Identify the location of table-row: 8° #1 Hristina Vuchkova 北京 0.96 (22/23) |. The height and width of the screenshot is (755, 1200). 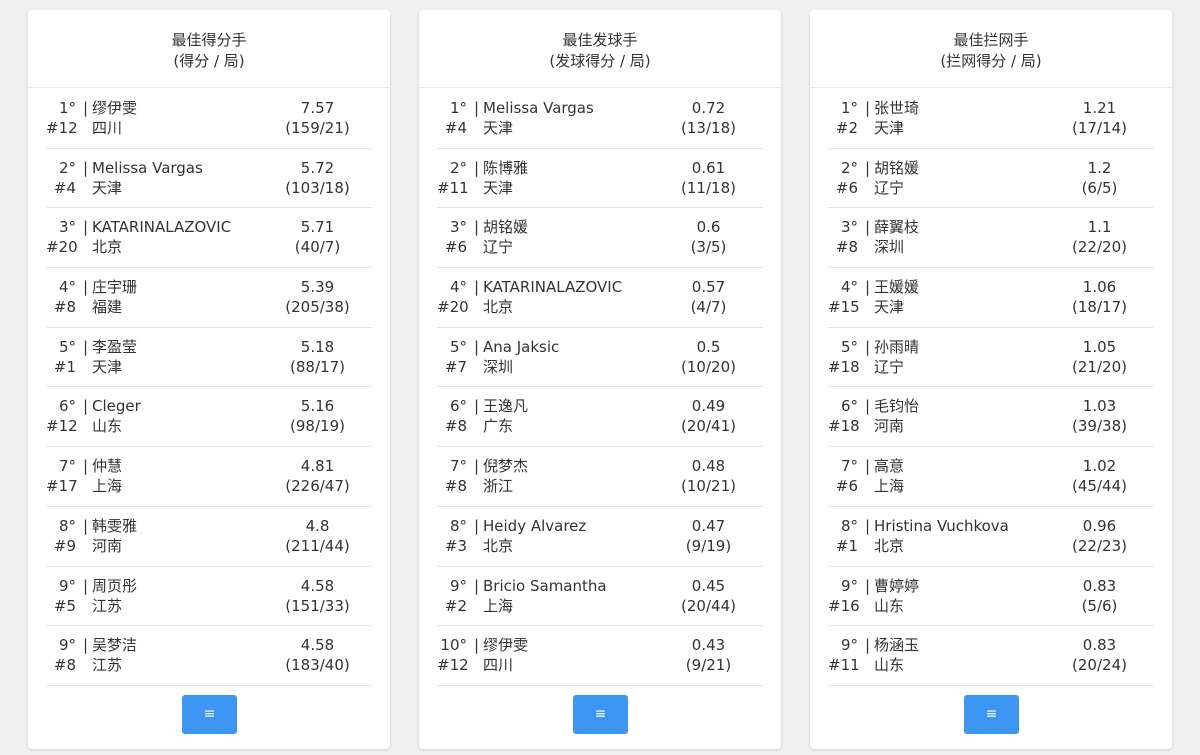
(991, 537).